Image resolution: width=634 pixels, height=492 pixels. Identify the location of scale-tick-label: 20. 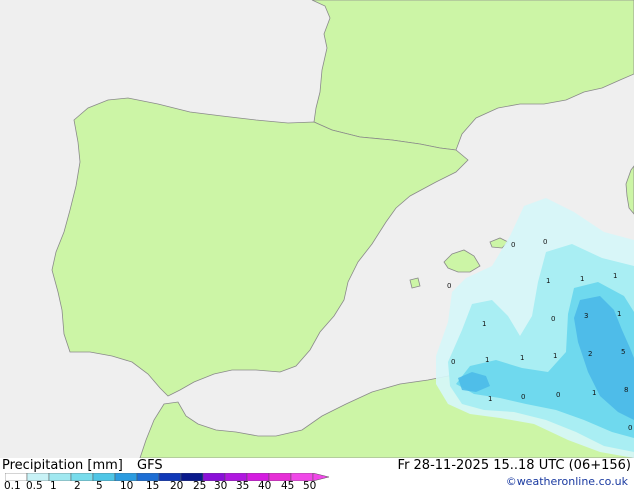
(177, 486).